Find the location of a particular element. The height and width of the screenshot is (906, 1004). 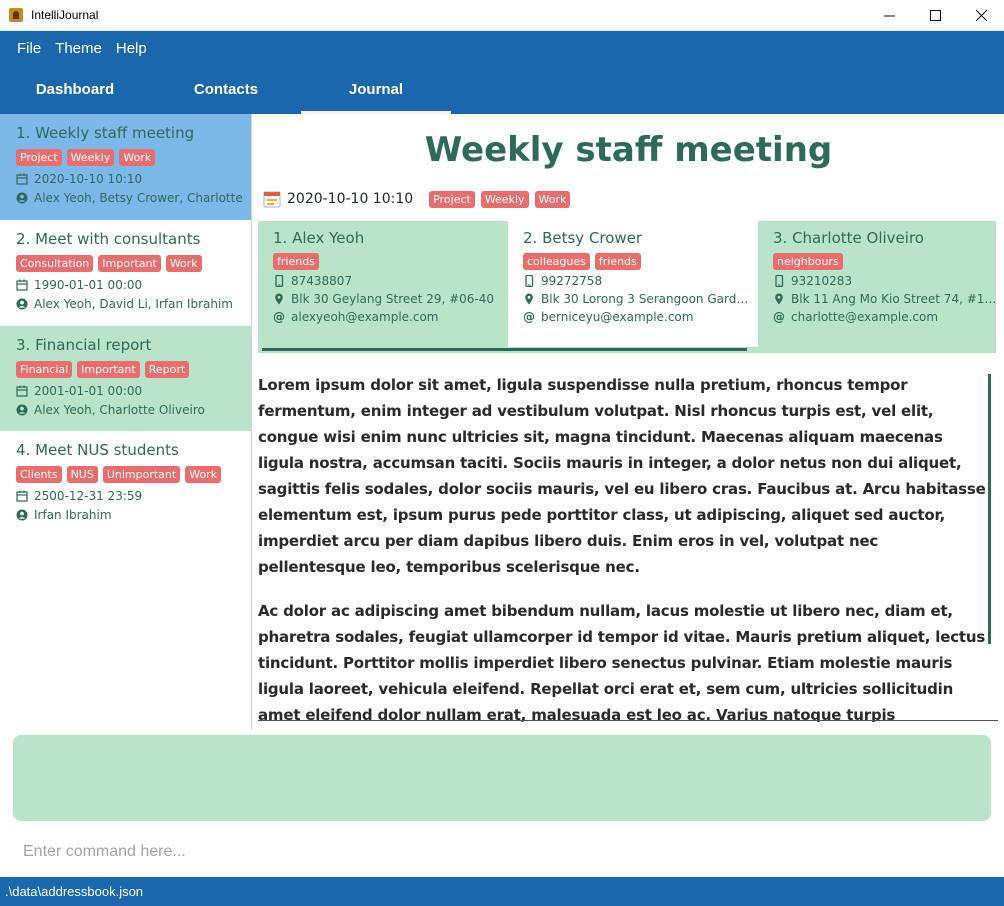

entry-title: 3. Financial report is located at coordinates (84, 345).